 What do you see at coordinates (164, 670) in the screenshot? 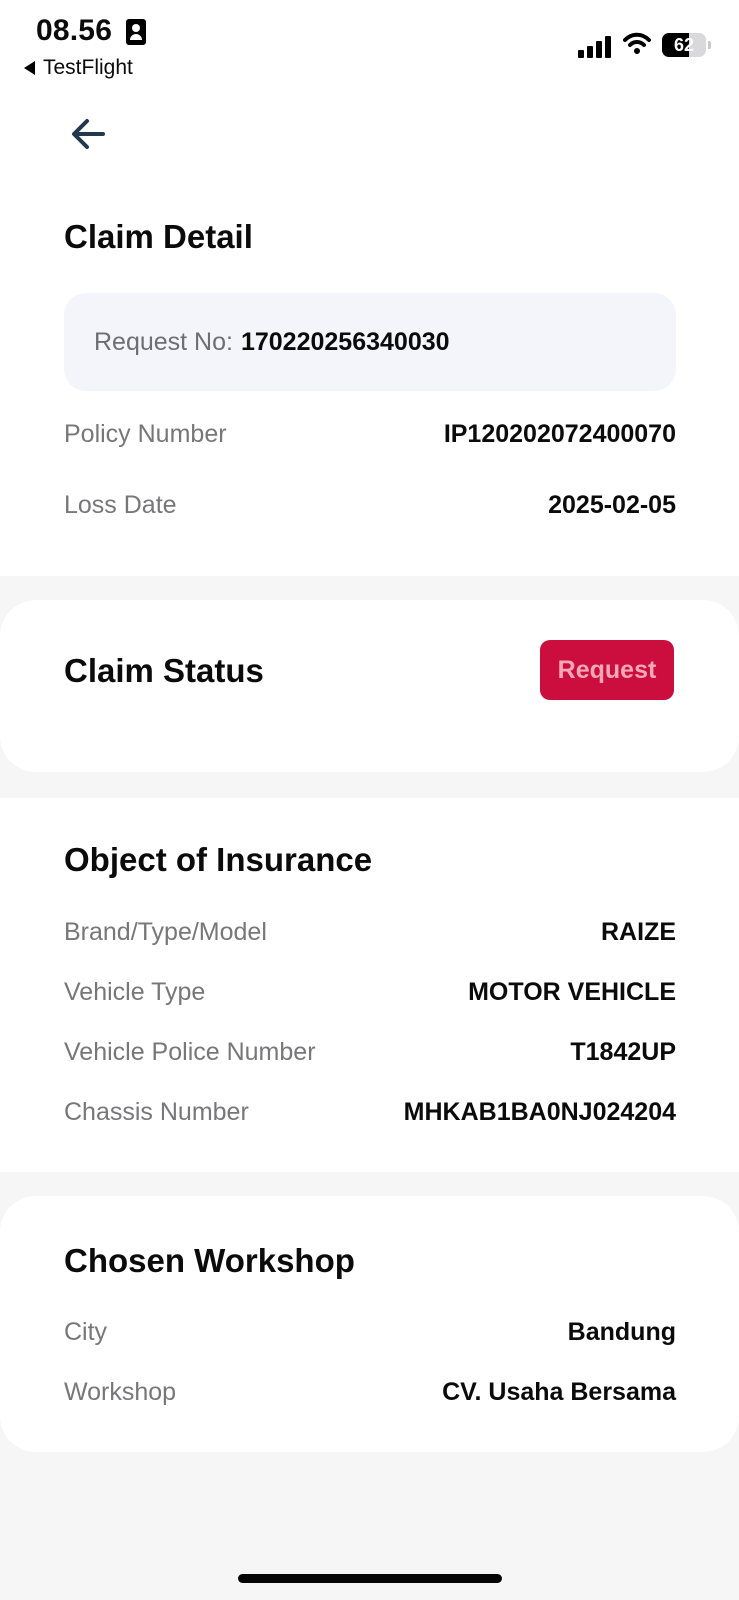
I see `claim-status-title: Claim Status` at bounding box center [164, 670].